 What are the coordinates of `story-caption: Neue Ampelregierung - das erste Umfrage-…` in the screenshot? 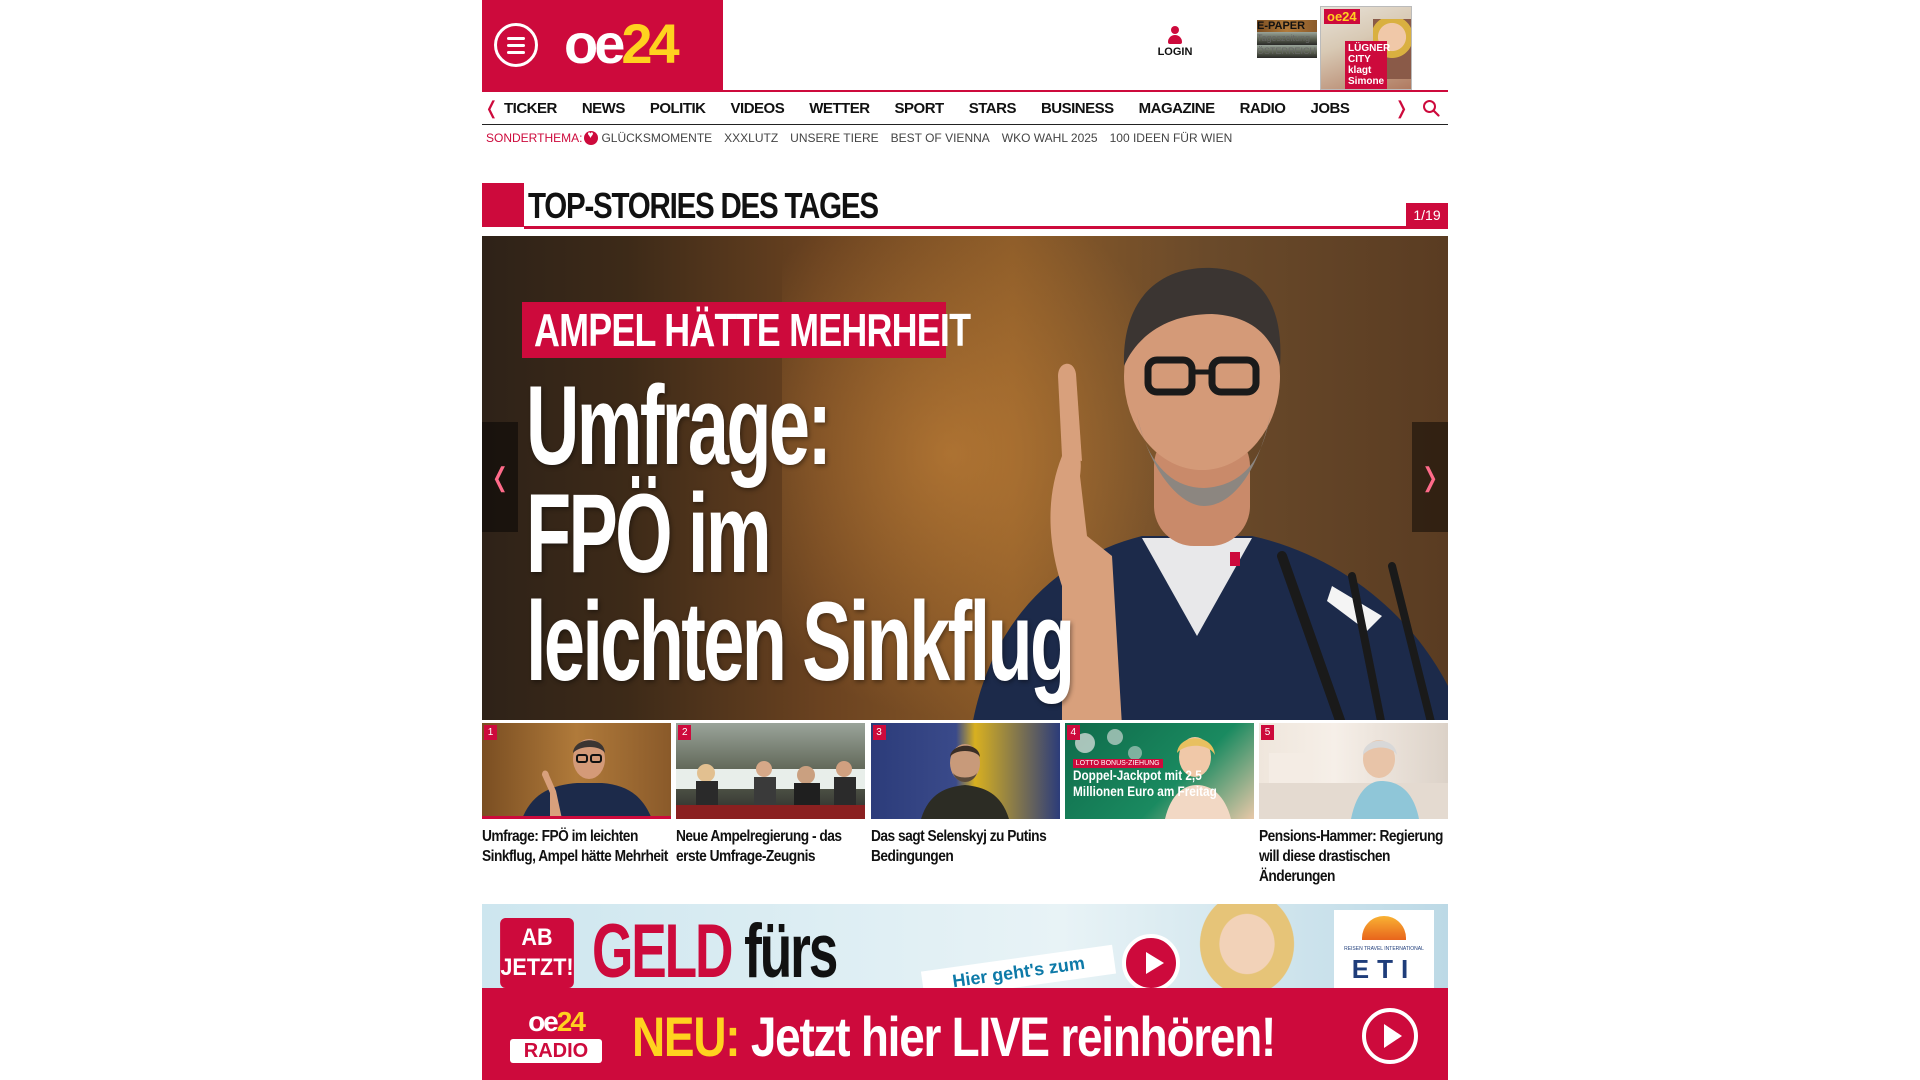 It's located at (770, 847).